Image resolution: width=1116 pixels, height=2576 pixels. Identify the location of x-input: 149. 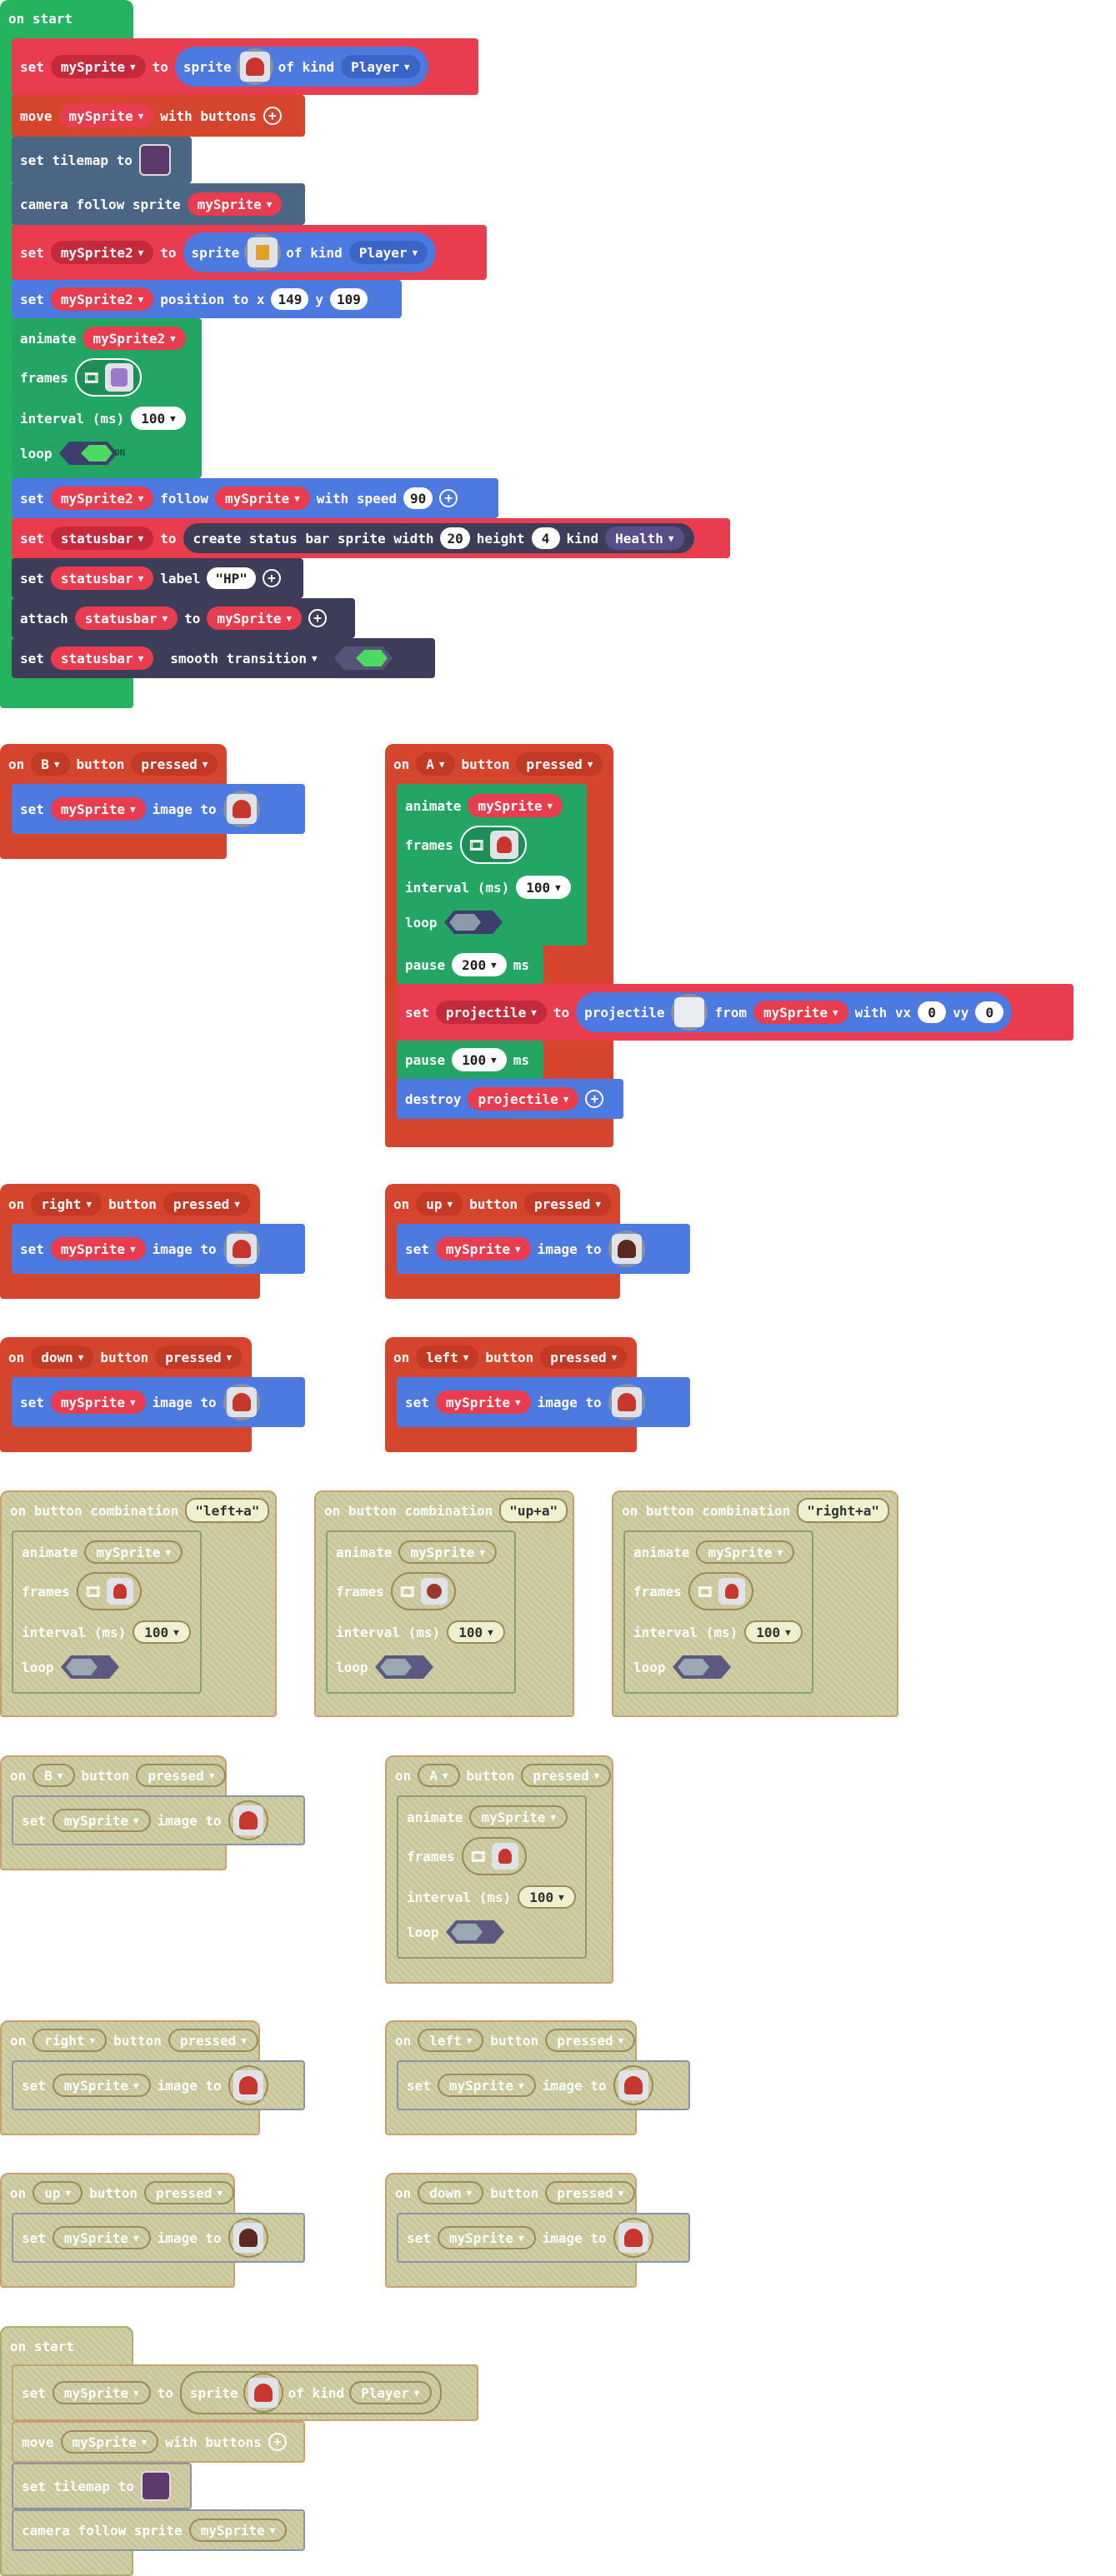
(290, 299).